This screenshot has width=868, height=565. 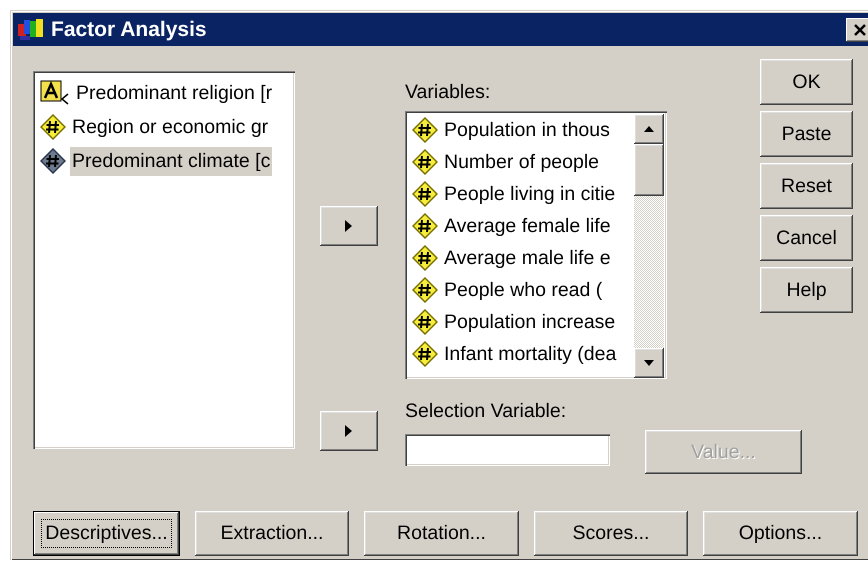 I want to click on variable-item: Average male life e, so click(x=527, y=258).